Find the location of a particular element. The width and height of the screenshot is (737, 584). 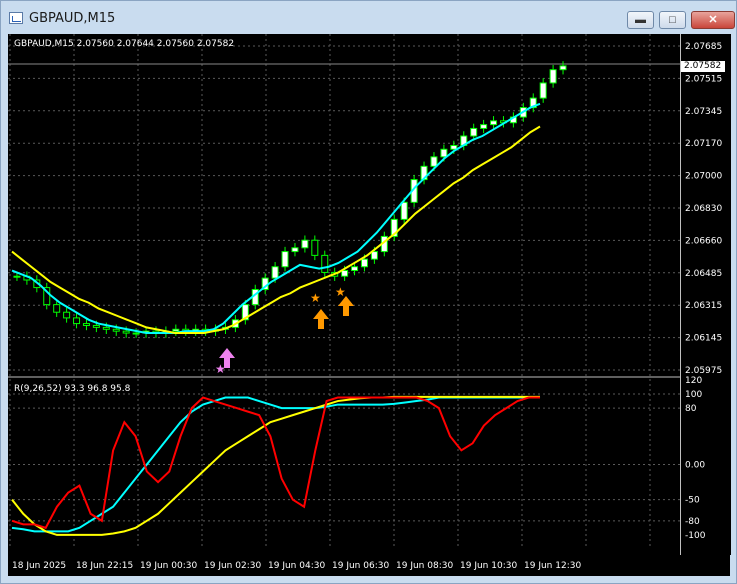

price-label: 2.06660 is located at coordinates (703, 241).